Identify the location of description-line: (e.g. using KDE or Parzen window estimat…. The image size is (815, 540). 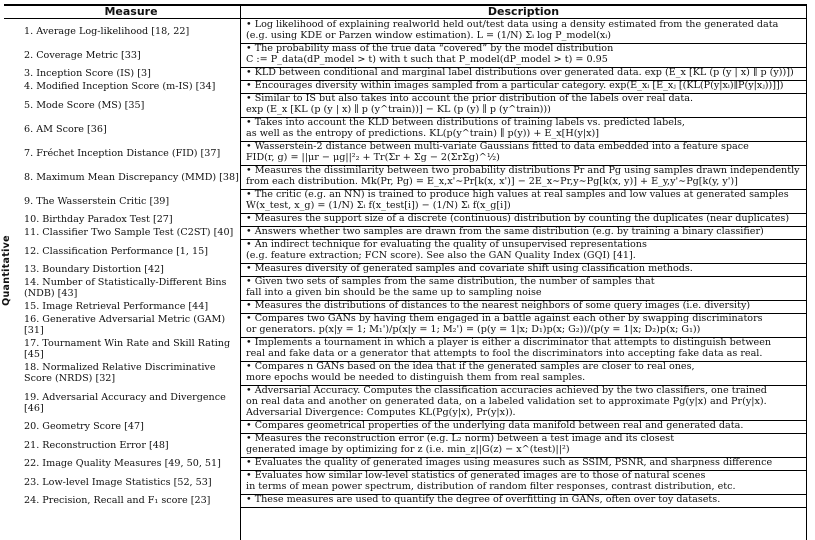
(428, 35).